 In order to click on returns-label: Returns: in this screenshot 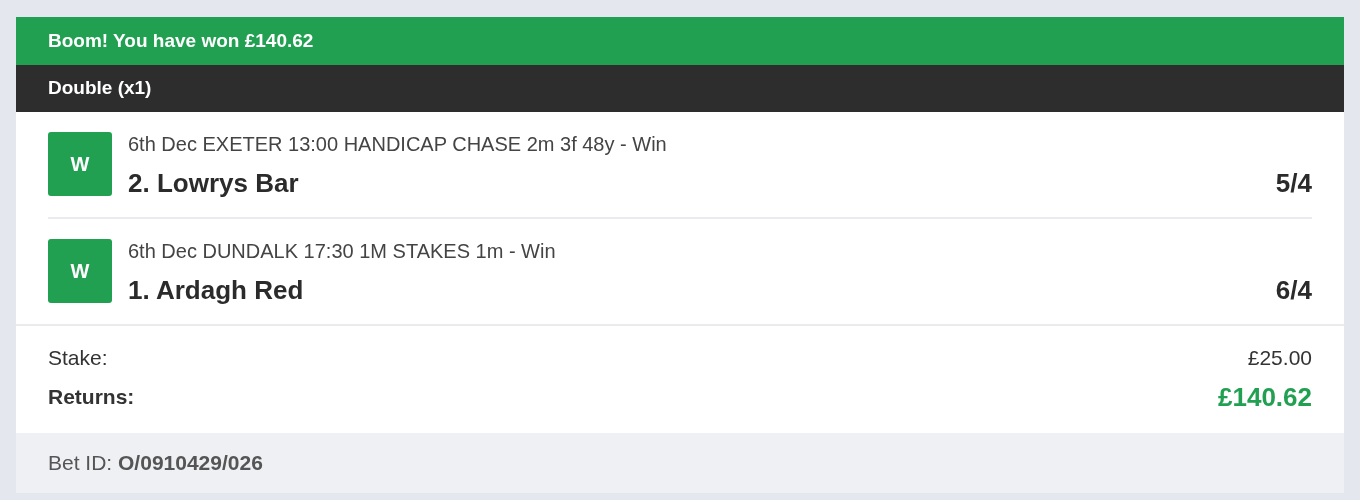, I will do `click(91, 397)`.